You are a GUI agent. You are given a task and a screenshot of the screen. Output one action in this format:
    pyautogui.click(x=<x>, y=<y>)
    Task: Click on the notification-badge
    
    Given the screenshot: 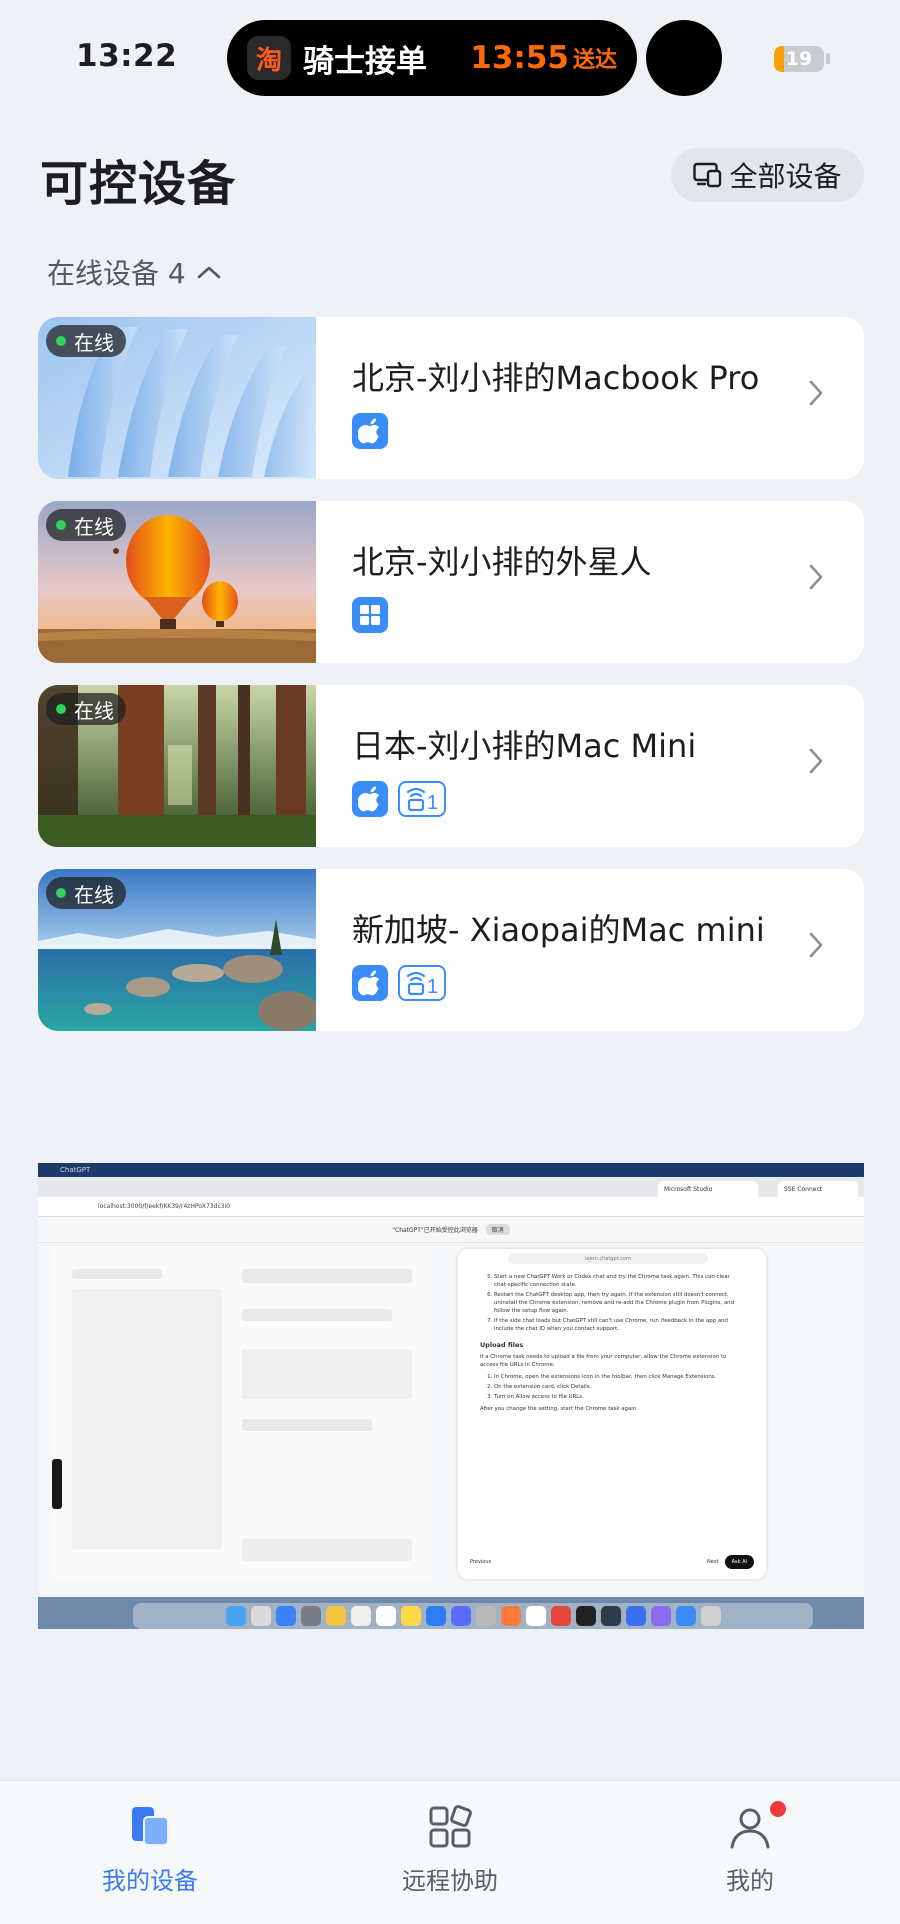 What is the action you would take?
    pyautogui.click(x=778, y=1809)
    